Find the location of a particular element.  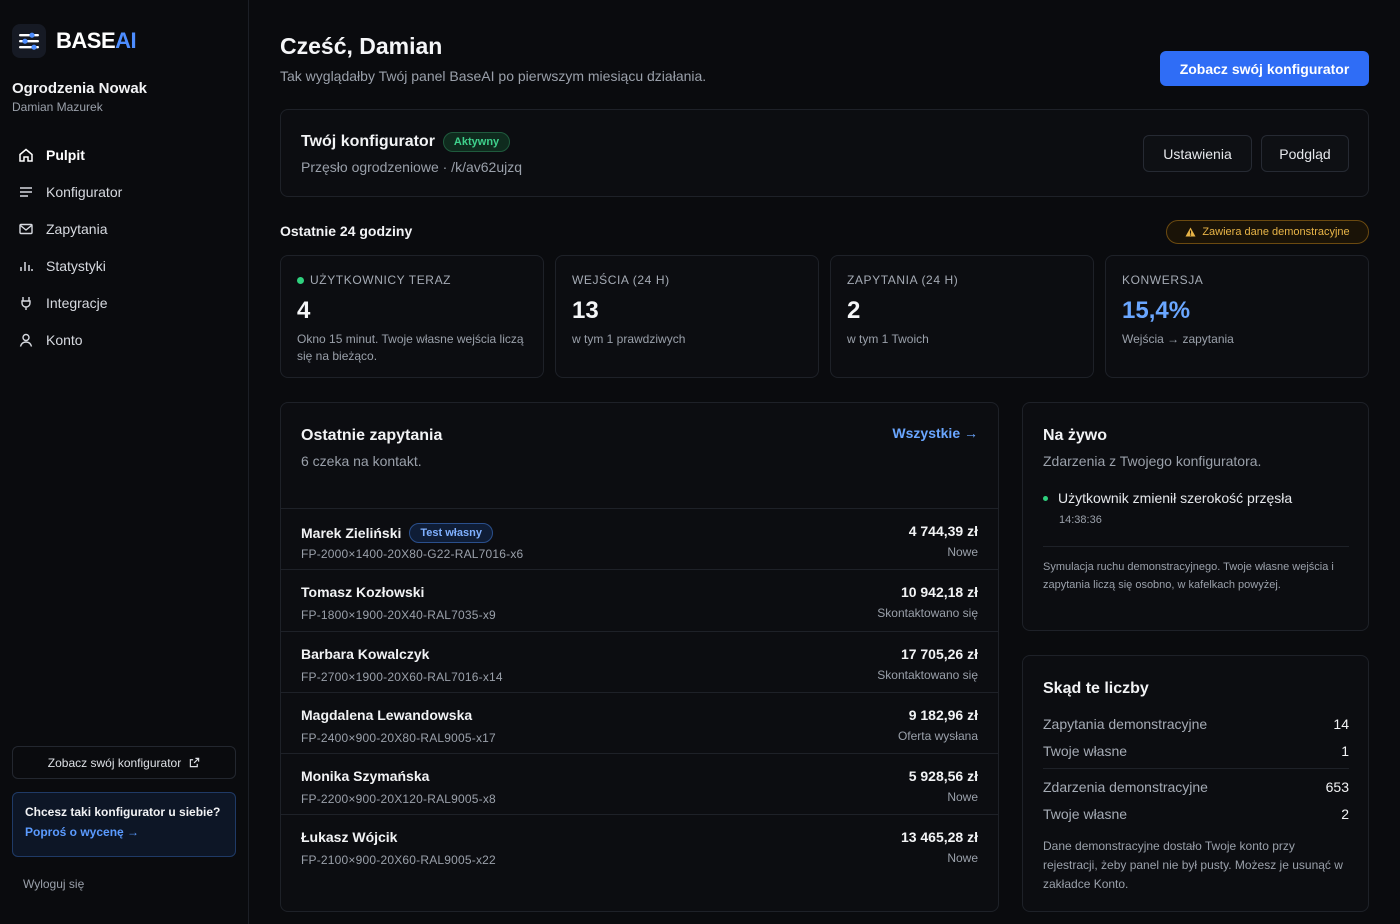

kpi-value: 2 is located at coordinates (854, 310).